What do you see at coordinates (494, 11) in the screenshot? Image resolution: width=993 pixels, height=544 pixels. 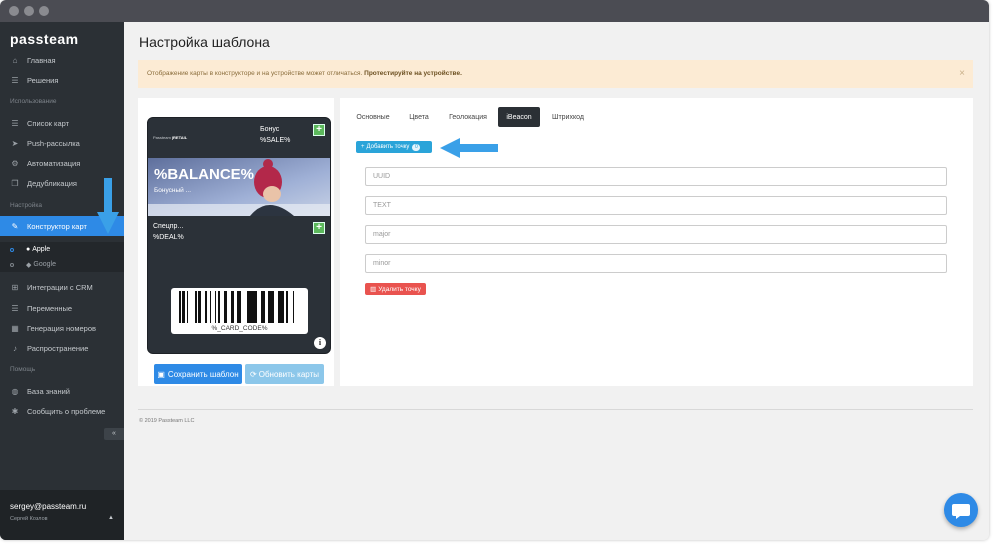 I see `window-titlebar` at bounding box center [494, 11].